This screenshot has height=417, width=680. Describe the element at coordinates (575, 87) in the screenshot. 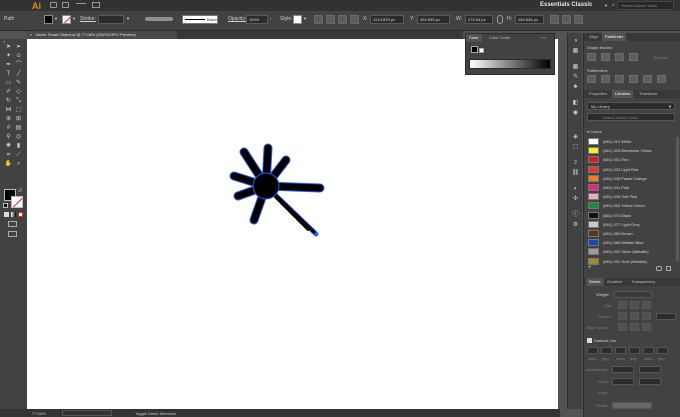

I see `symbols-icon: ♣` at that location.